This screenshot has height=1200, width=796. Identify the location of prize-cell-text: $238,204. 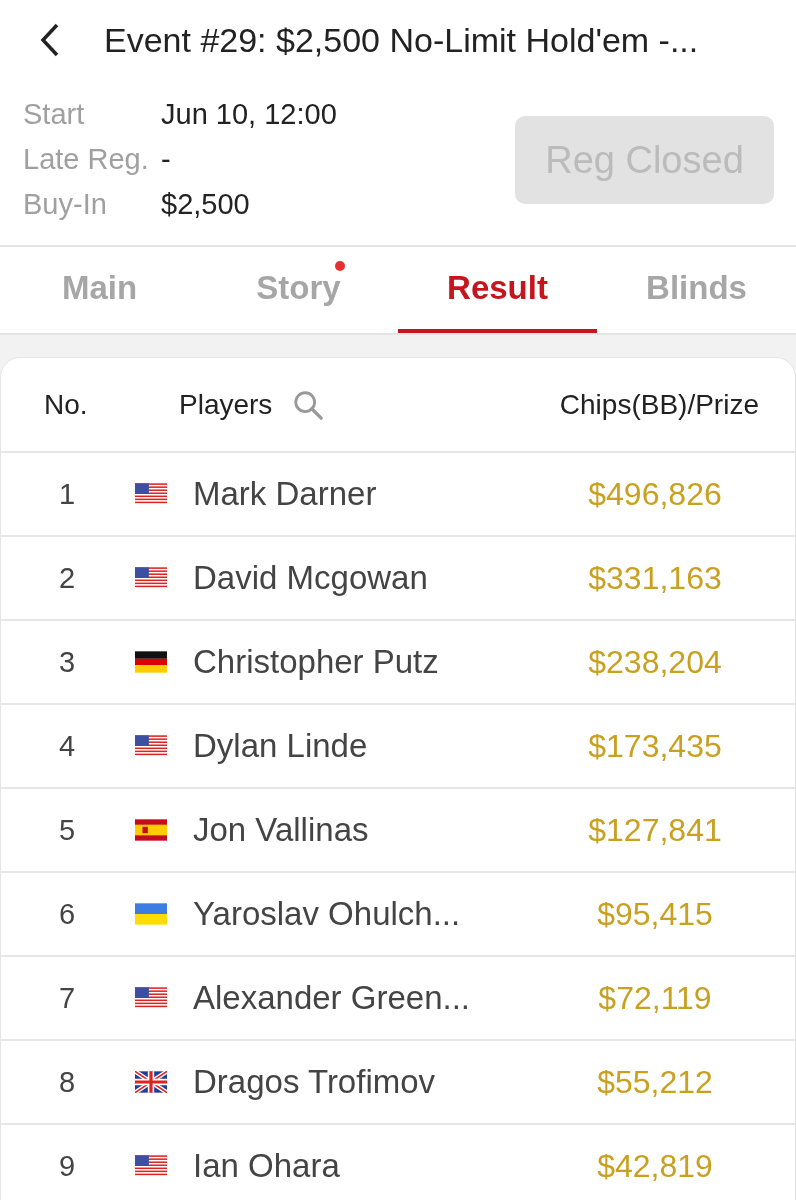
(655, 662).